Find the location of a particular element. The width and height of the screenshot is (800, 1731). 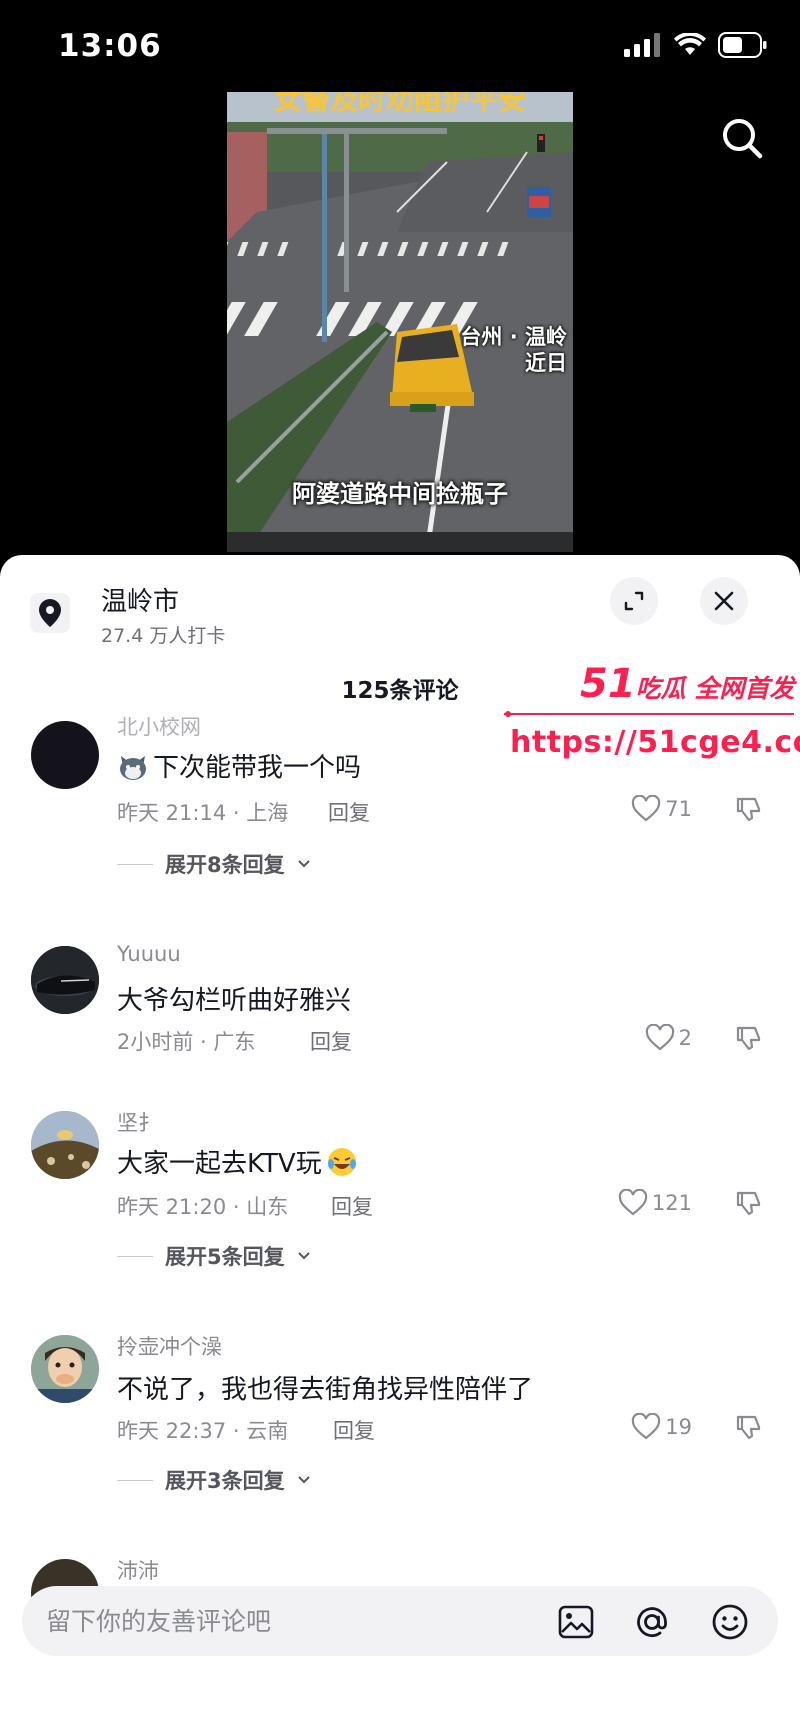

status-icons is located at coordinates (696, 45).